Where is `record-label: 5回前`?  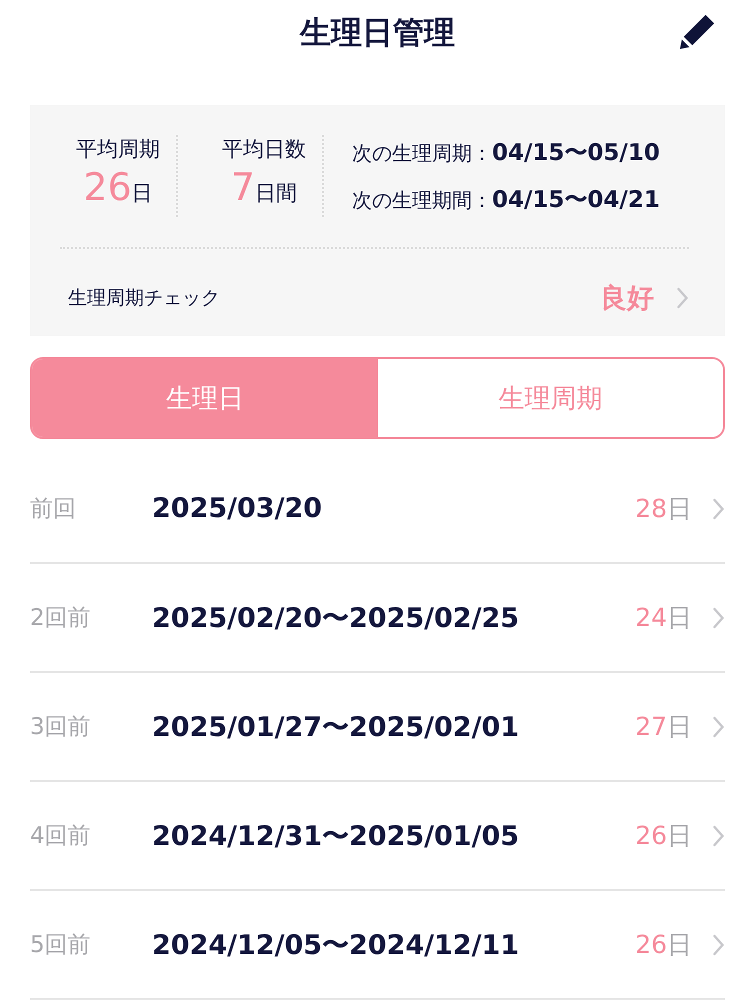
record-label: 5回前 is located at coordinates (61, 945).